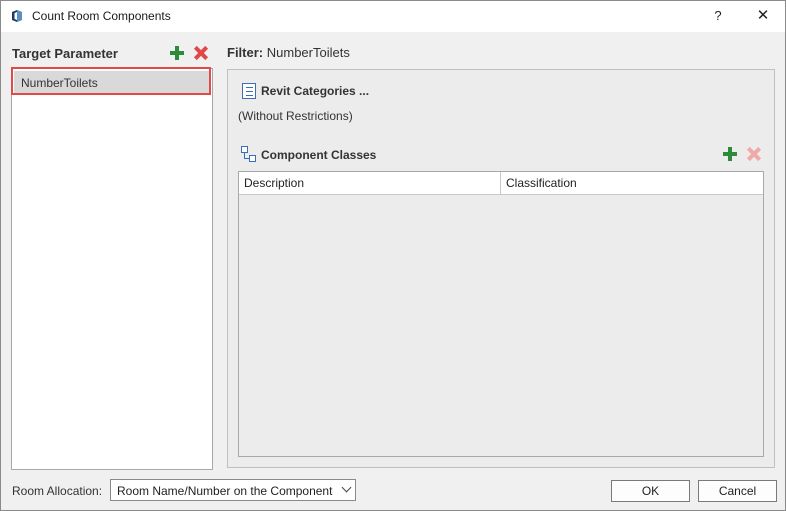 This screenshot has height=511, width=786. What do you see at coordinates (370, 183) in the screenshot?
I see `column-header-description: Description` at bounding box center [370, 183].